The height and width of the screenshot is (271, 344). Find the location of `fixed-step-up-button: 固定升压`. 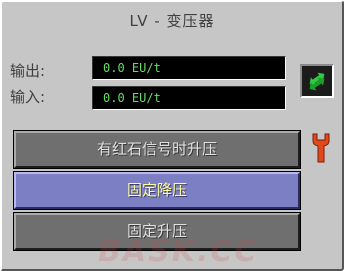

fixed-step-up-button: 固定升压 is located at coordinates (157, 231).